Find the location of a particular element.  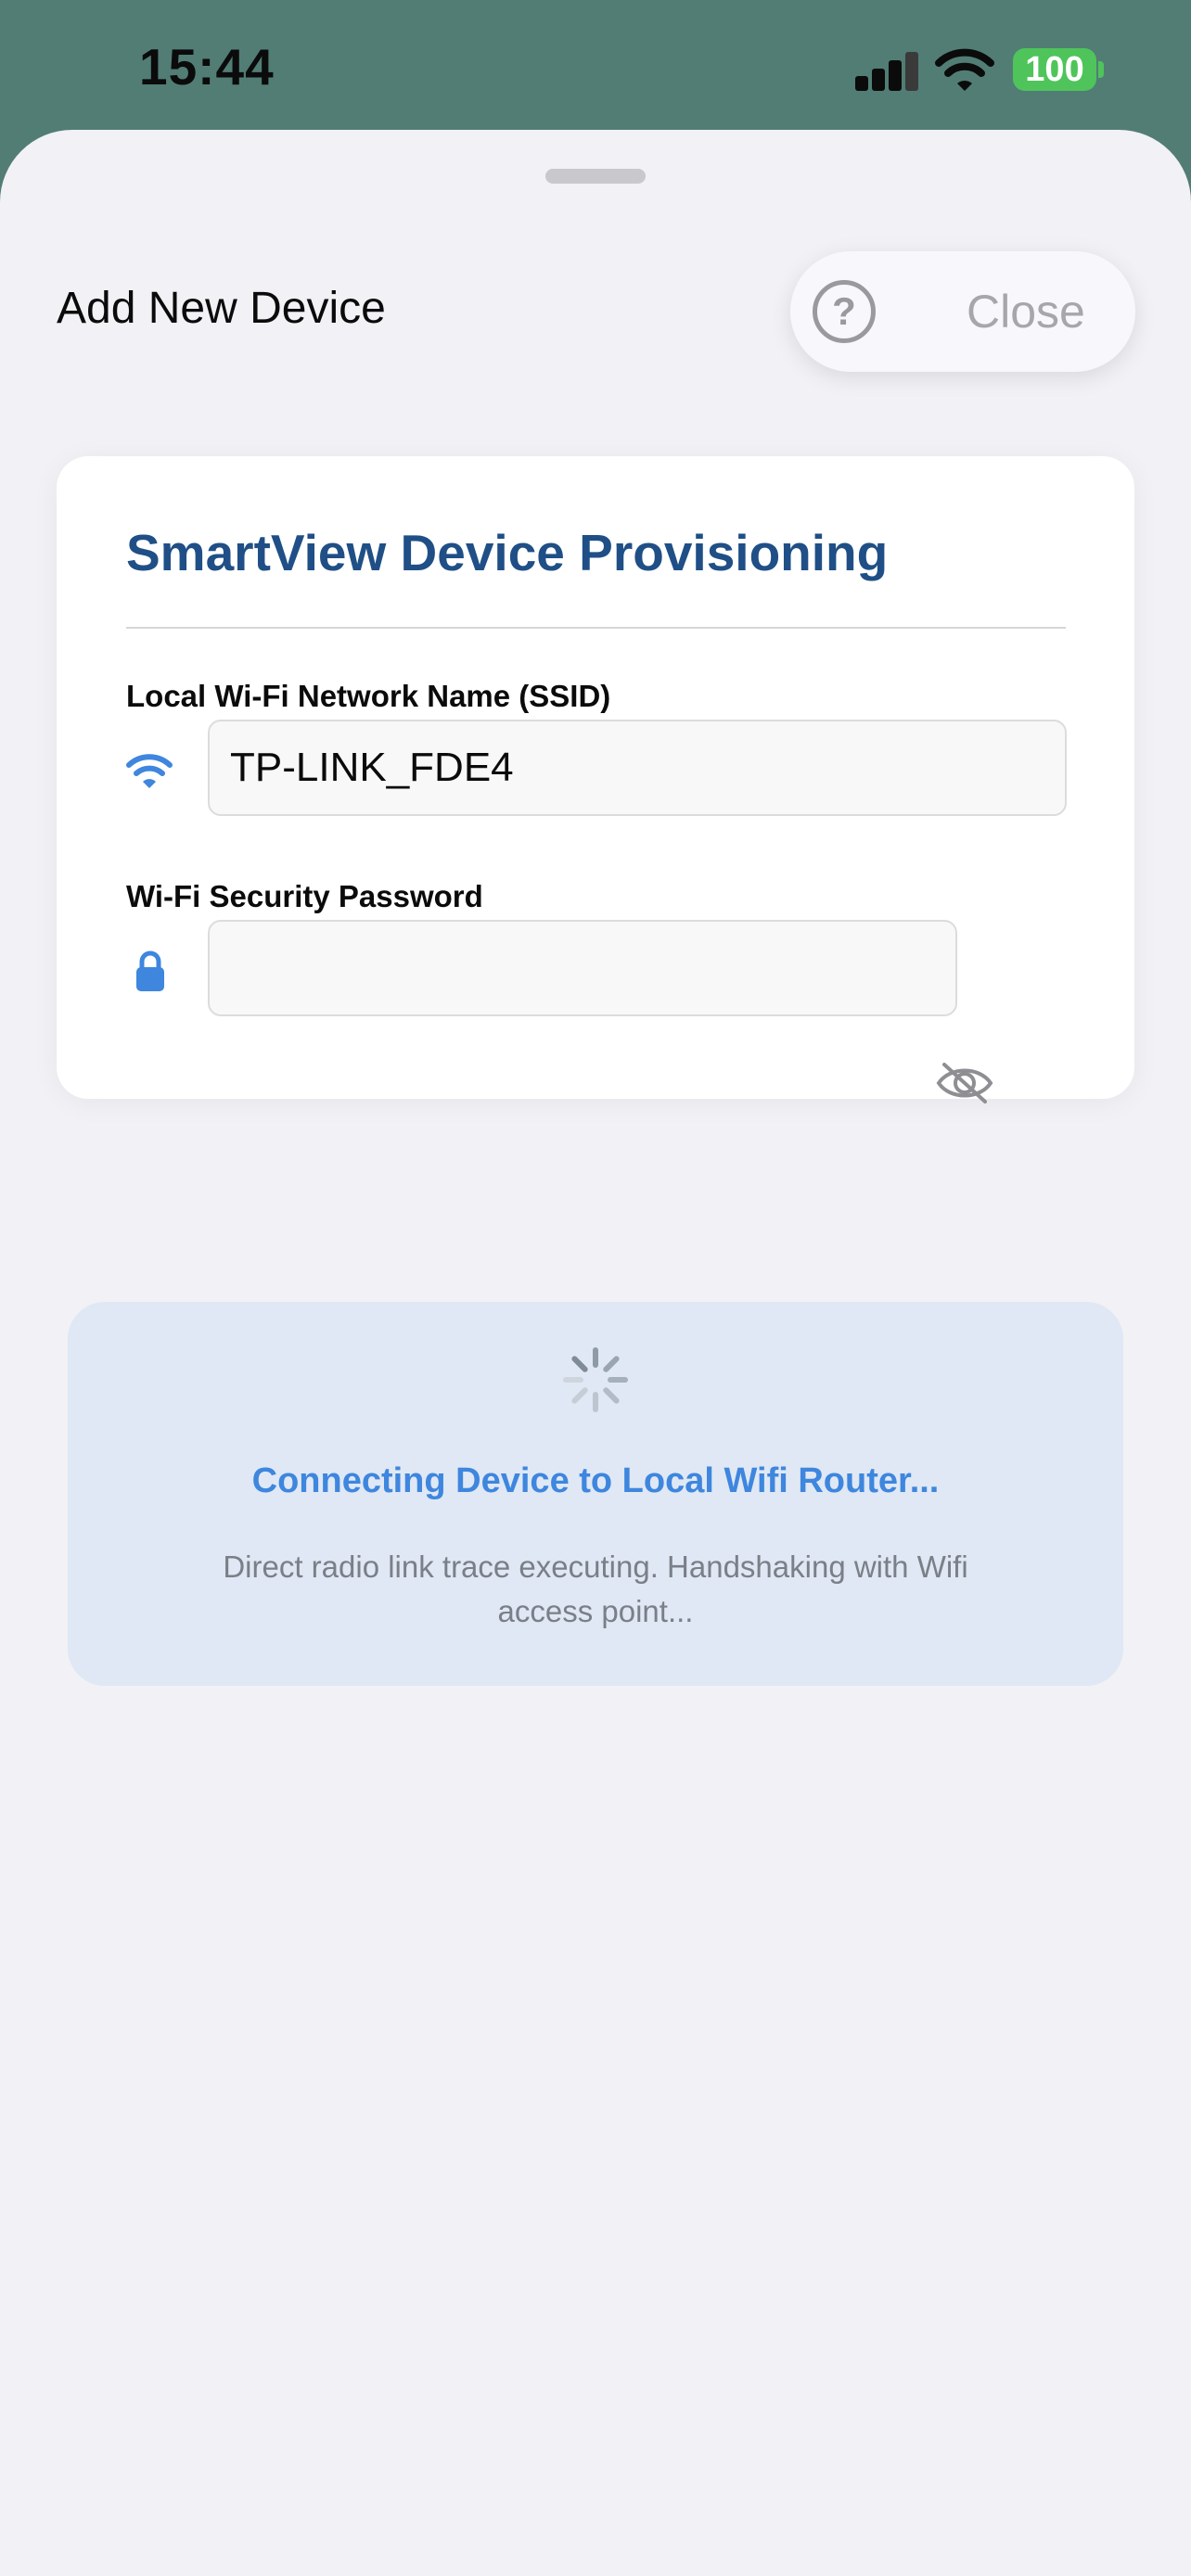

ssid-value: TP-LINK_FDE4 is located at coordinates (372, 767).